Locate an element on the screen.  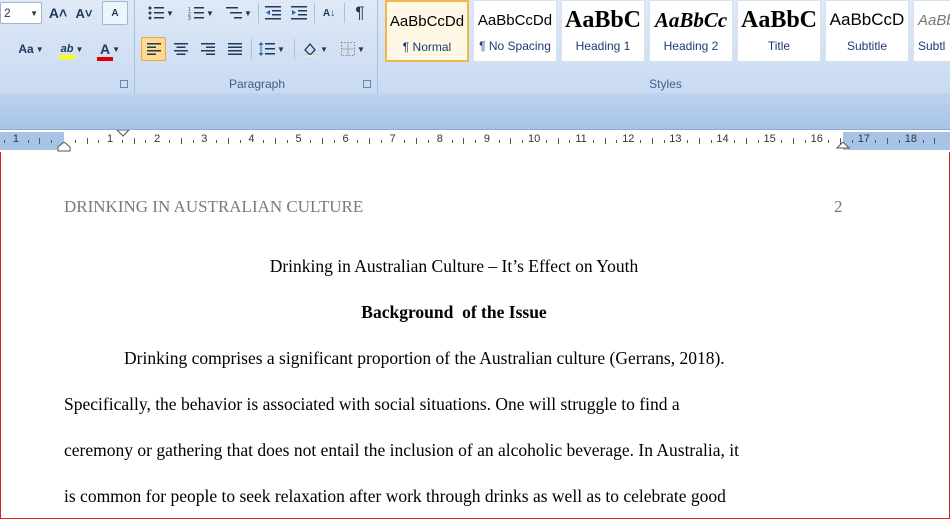
horizontal-ruler: 1 1 2 3 4 5 6 7 8 9 10 11 12 13 14 15 16 17 18 is located at coordinates (475, 141).